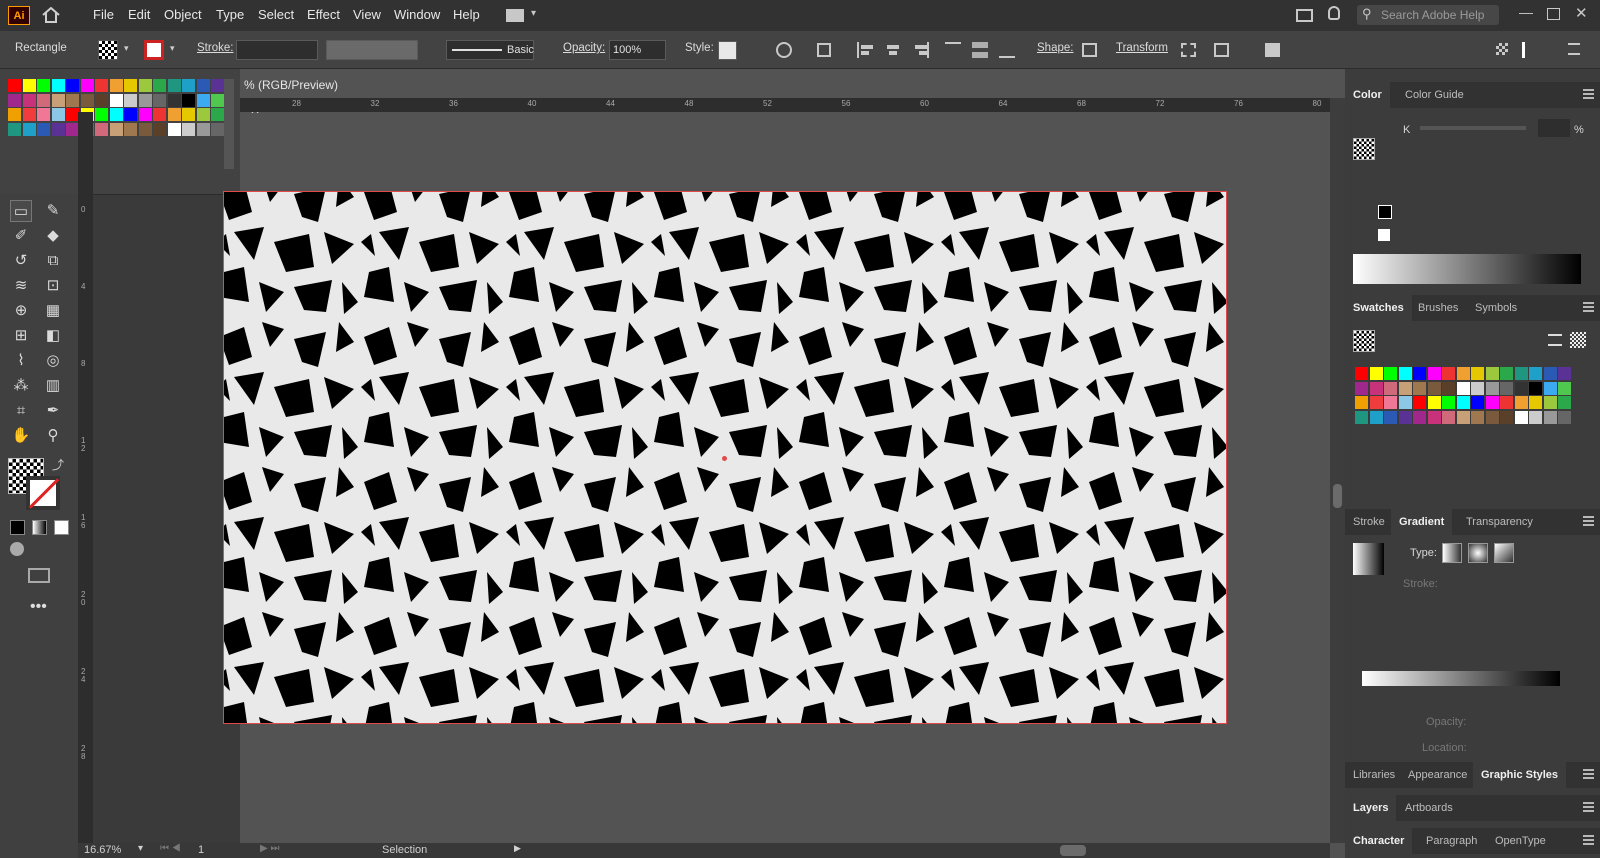 This screenshot has width=1600, height=858. I want to click on shape-bounds-icon, so click(1089, 50).